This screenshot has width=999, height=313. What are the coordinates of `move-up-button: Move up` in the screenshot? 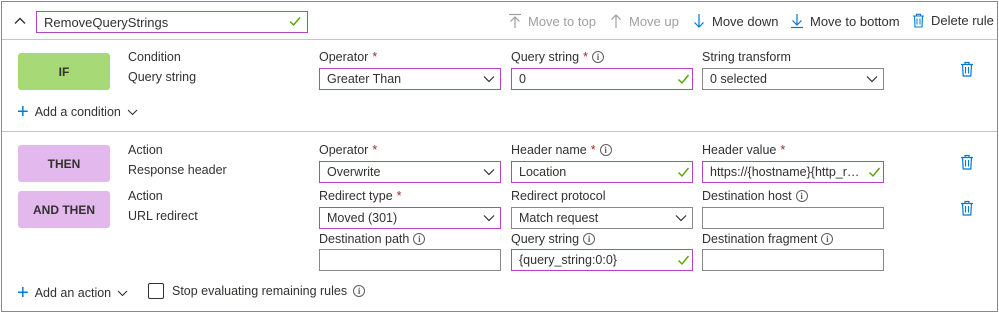 It's located at (644, 21).